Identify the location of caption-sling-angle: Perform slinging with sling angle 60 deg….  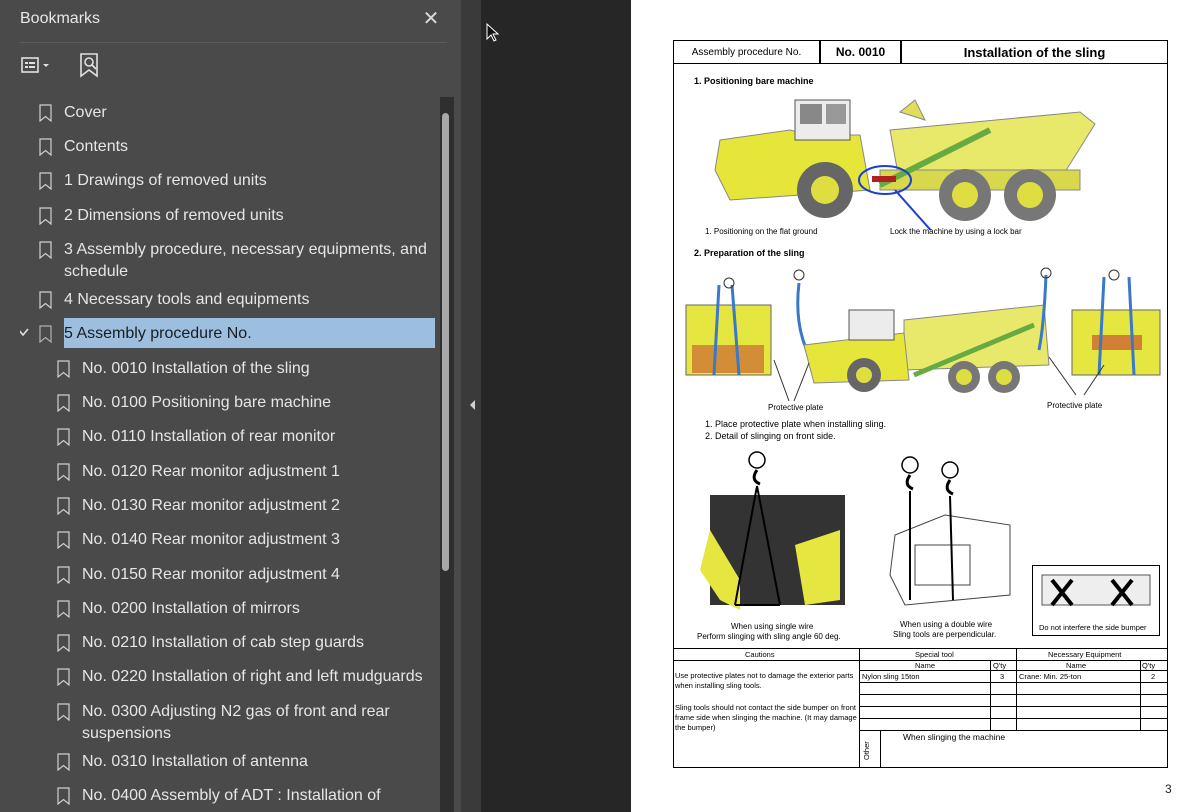
(769, 636).